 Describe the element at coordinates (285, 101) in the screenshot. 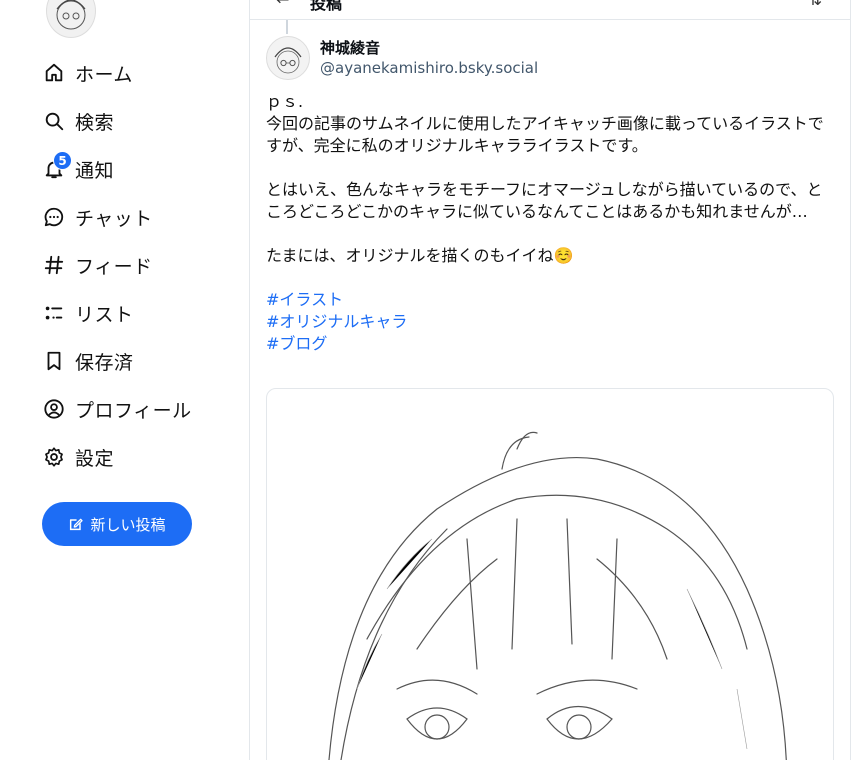

I see `post-line: ｐｓ.` at that location.